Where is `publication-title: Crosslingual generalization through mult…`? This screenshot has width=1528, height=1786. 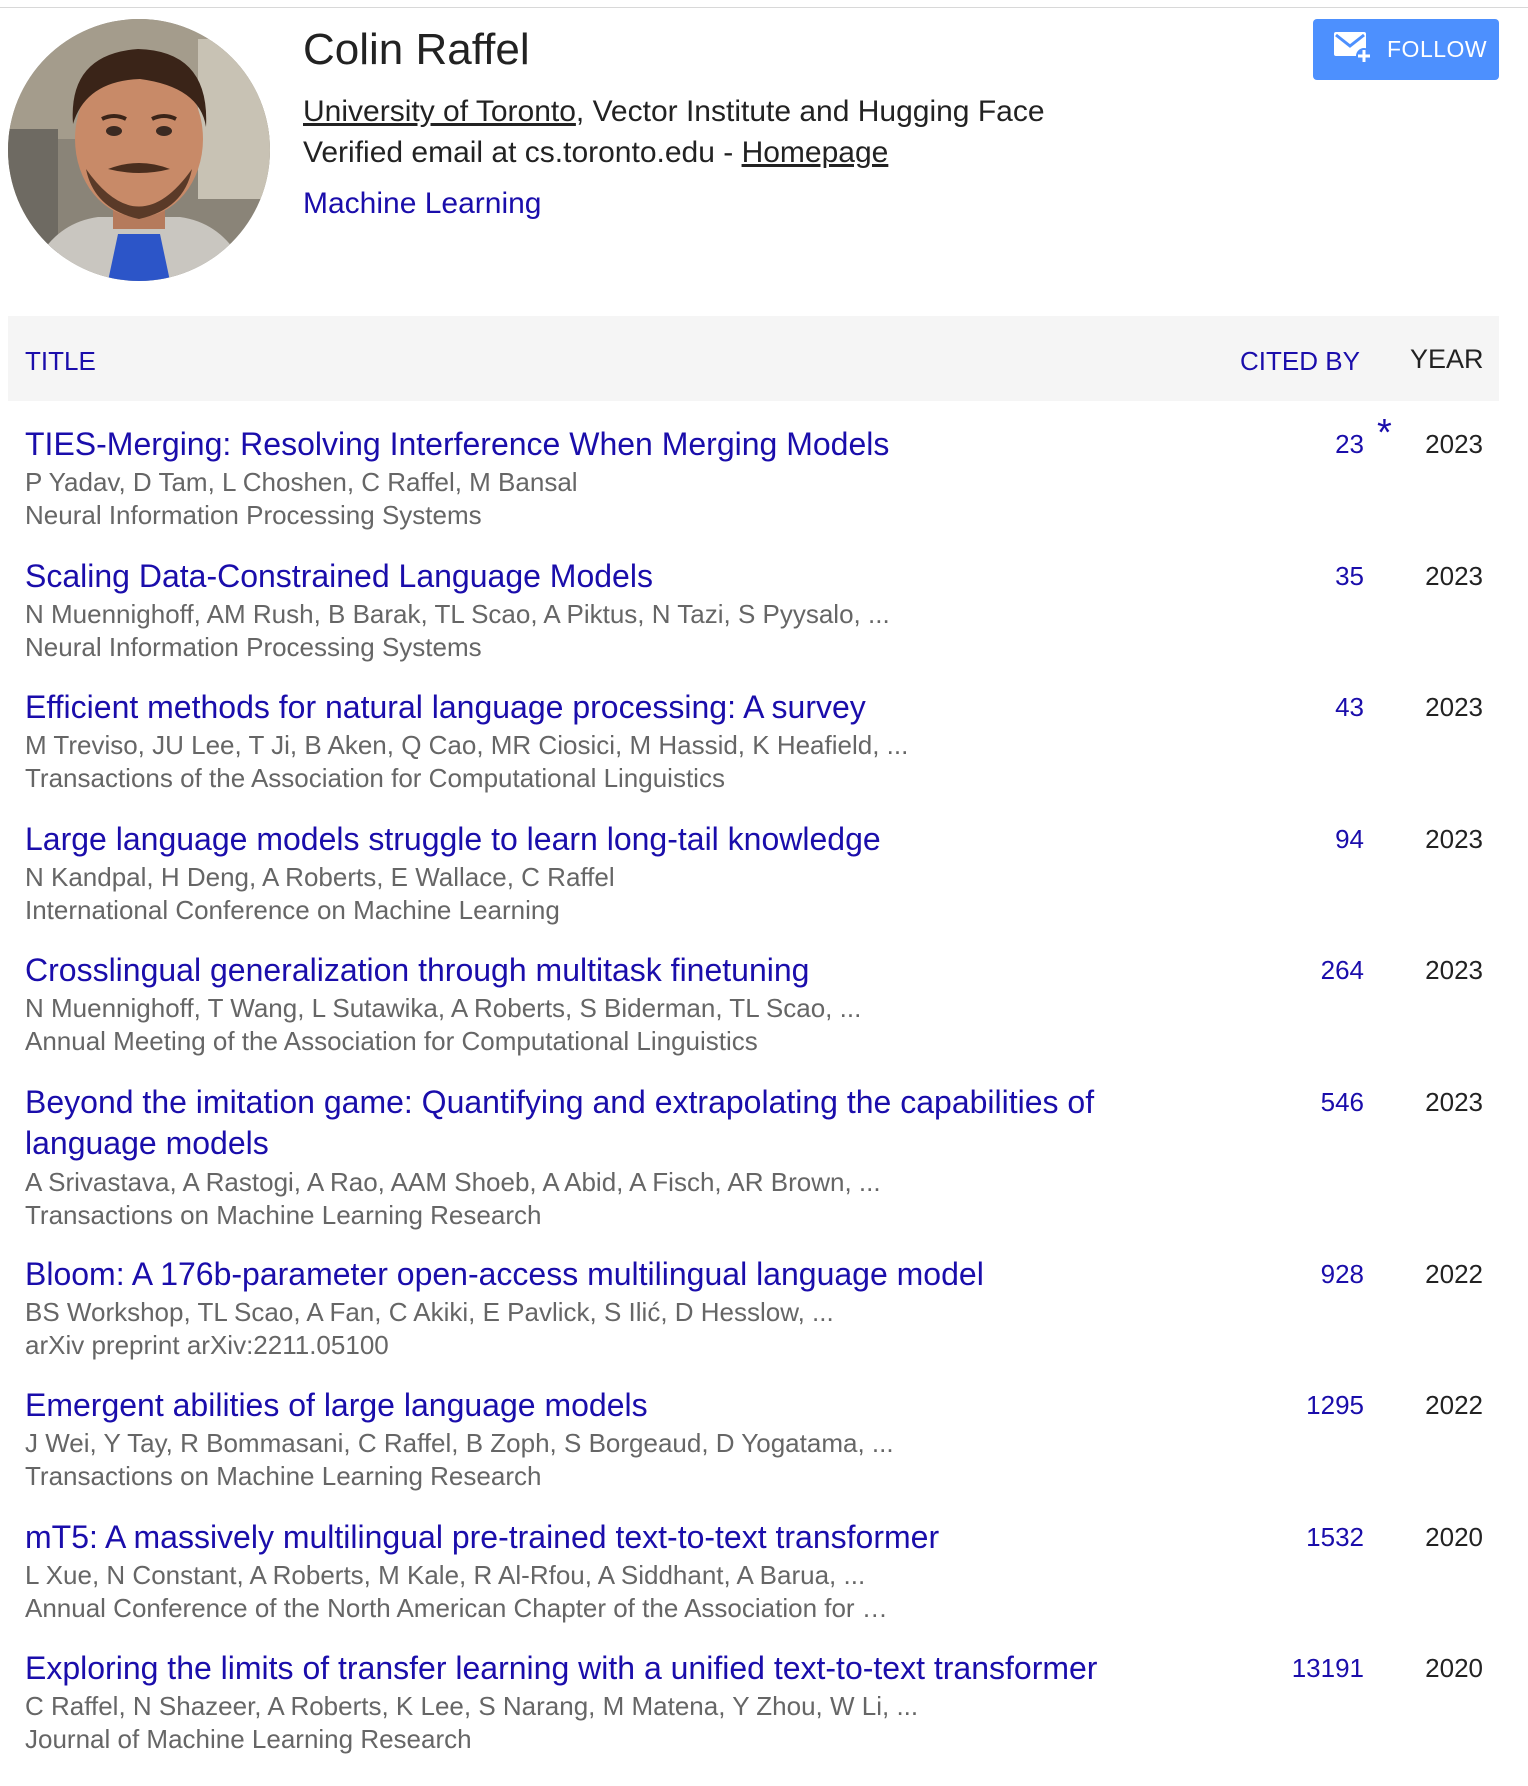
publication-title: Crosslingual generalization through mult… is located at coordinates (590, 970).